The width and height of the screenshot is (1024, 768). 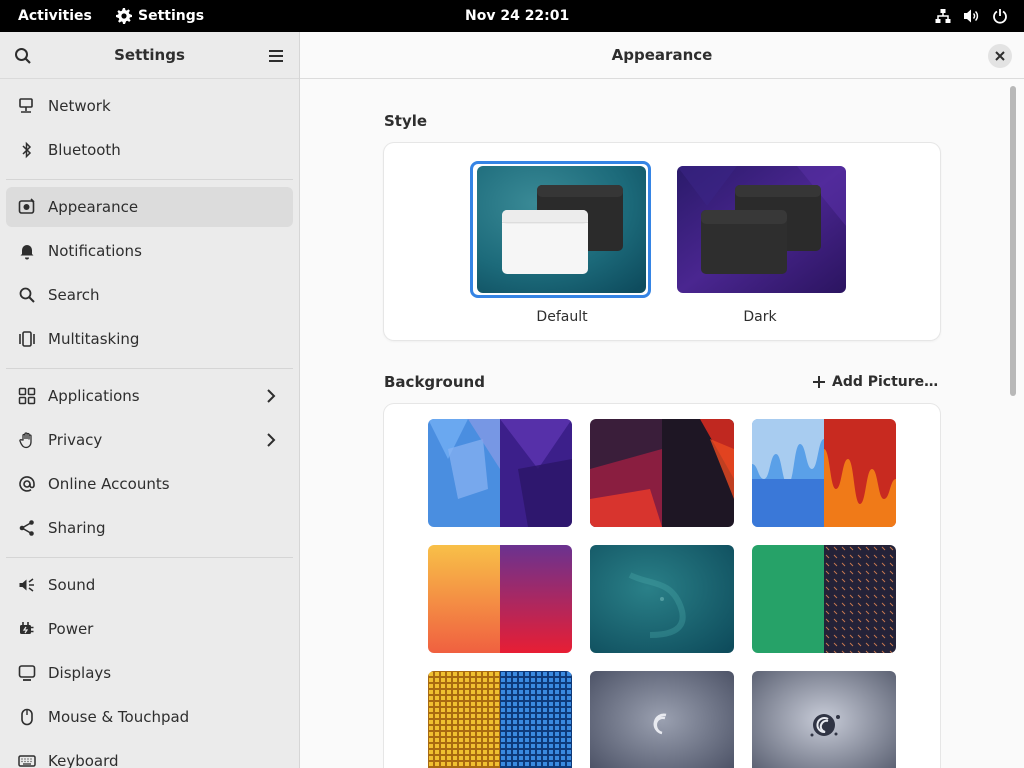 What do you see at coordinates (80, 673) in the screenshot?
I see `sidebar-item-label: Displays` at bounding box center [80, 673].